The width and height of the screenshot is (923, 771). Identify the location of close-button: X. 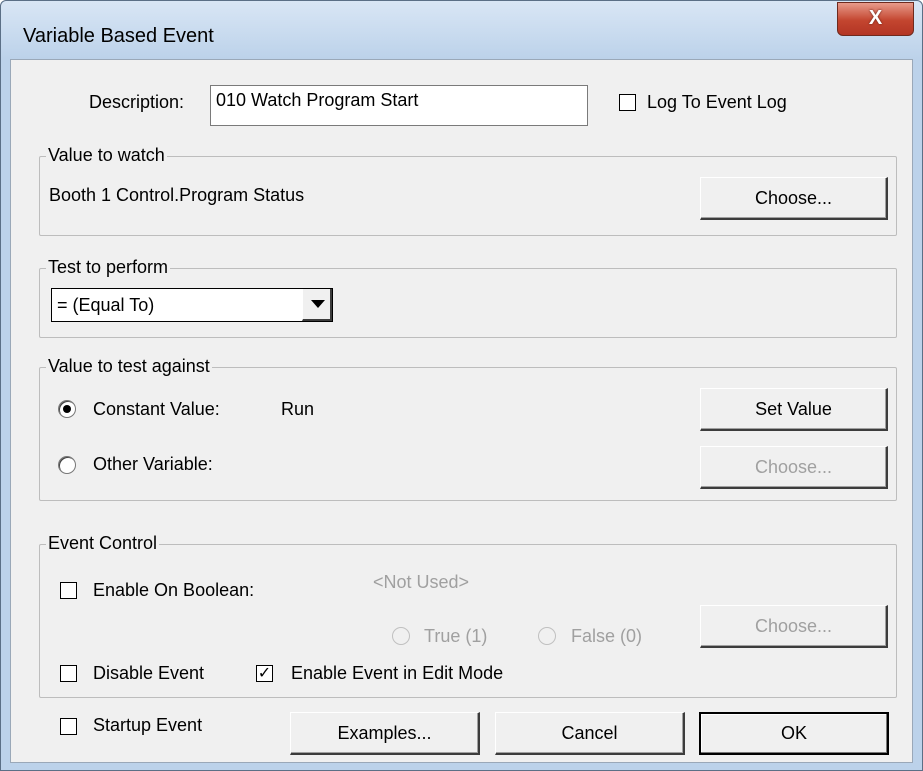
(875, 19).